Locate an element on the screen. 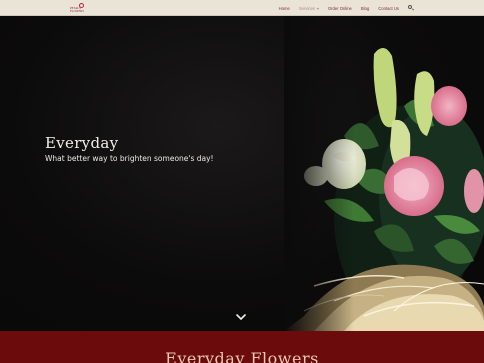 This screenshot has width=484, height=363. chevron-down-icon: ▾ is located at coordinates (317, 8).